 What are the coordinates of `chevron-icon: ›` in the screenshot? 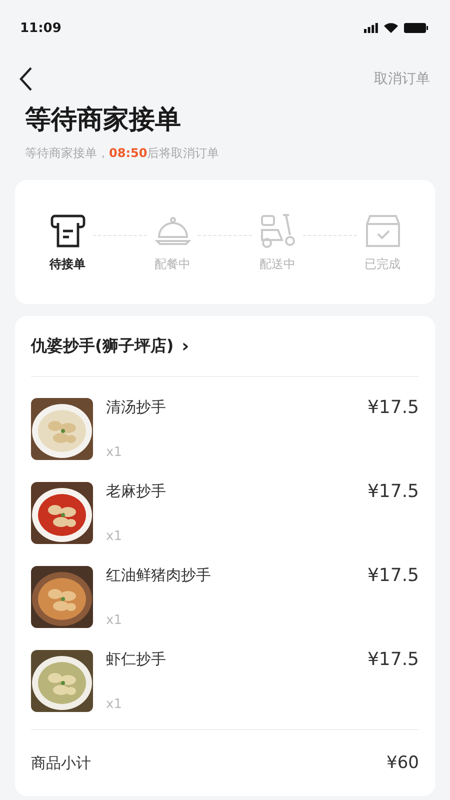 It's located at (186, 346).